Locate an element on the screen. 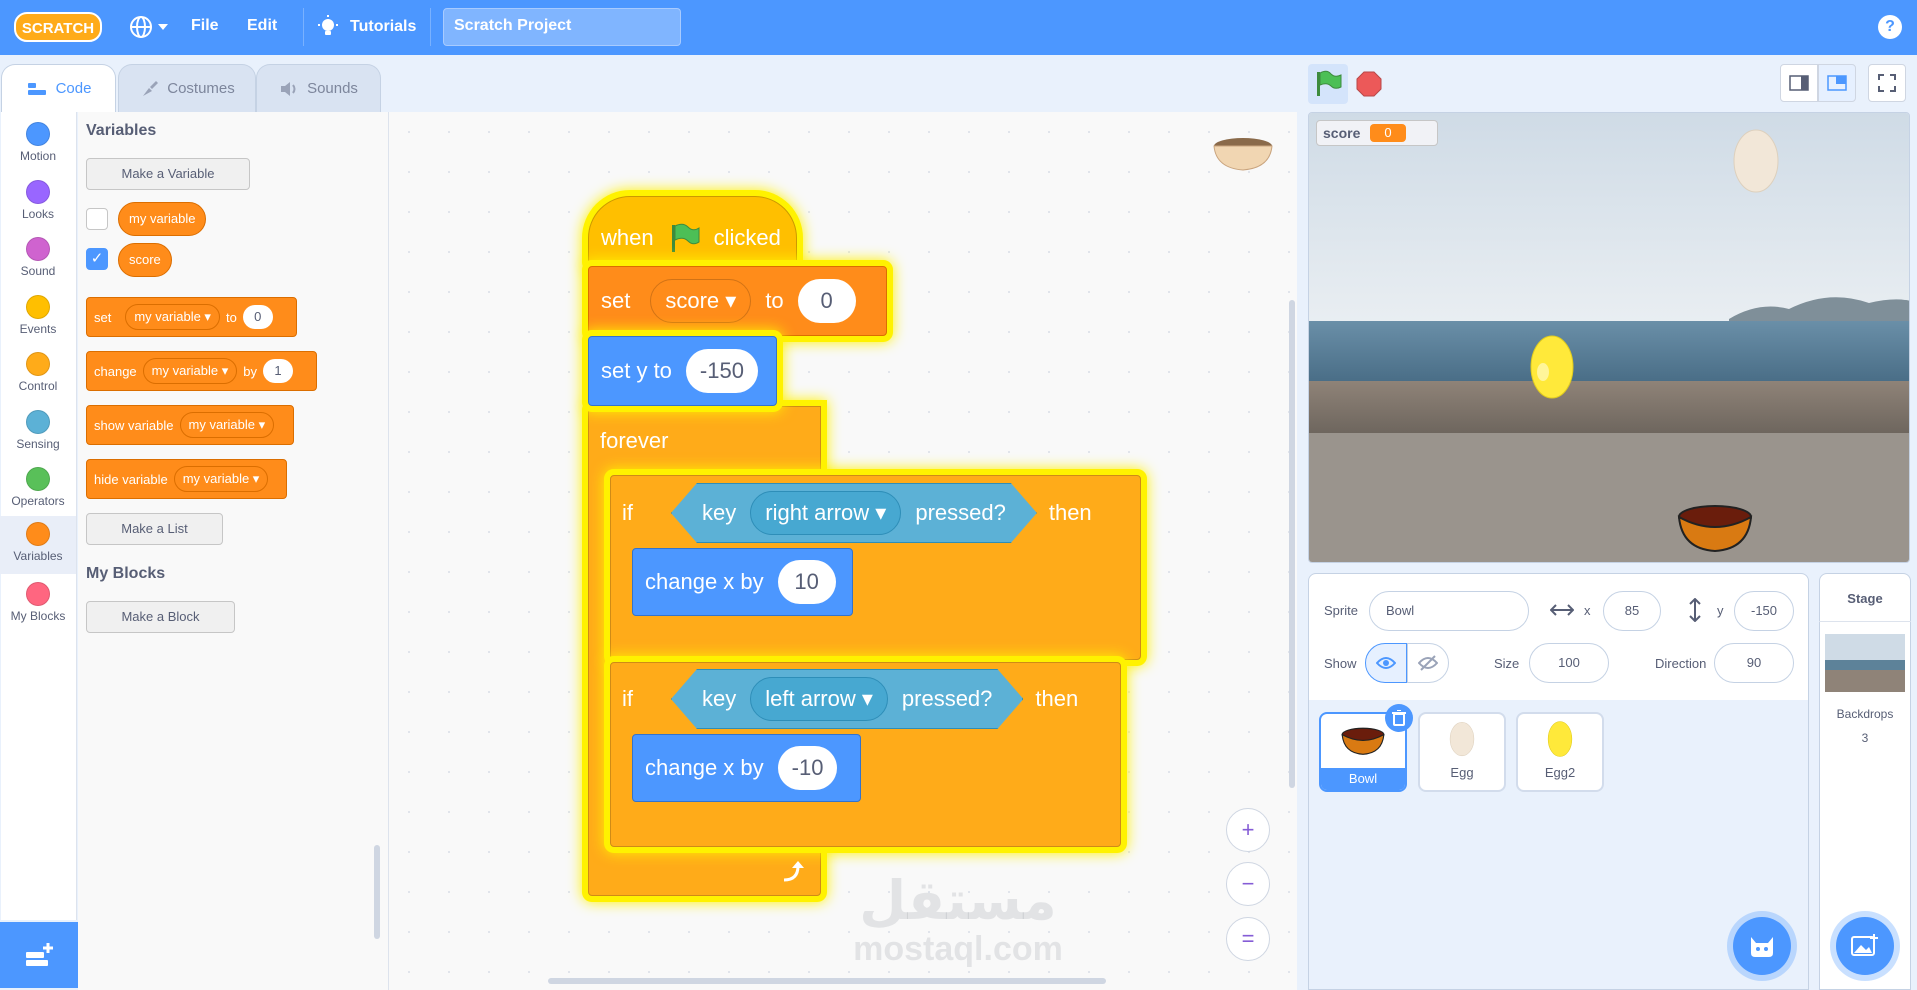 This screenshot has height=990, width=1917. category-sound: Sound is located at coordinates (38, 259).